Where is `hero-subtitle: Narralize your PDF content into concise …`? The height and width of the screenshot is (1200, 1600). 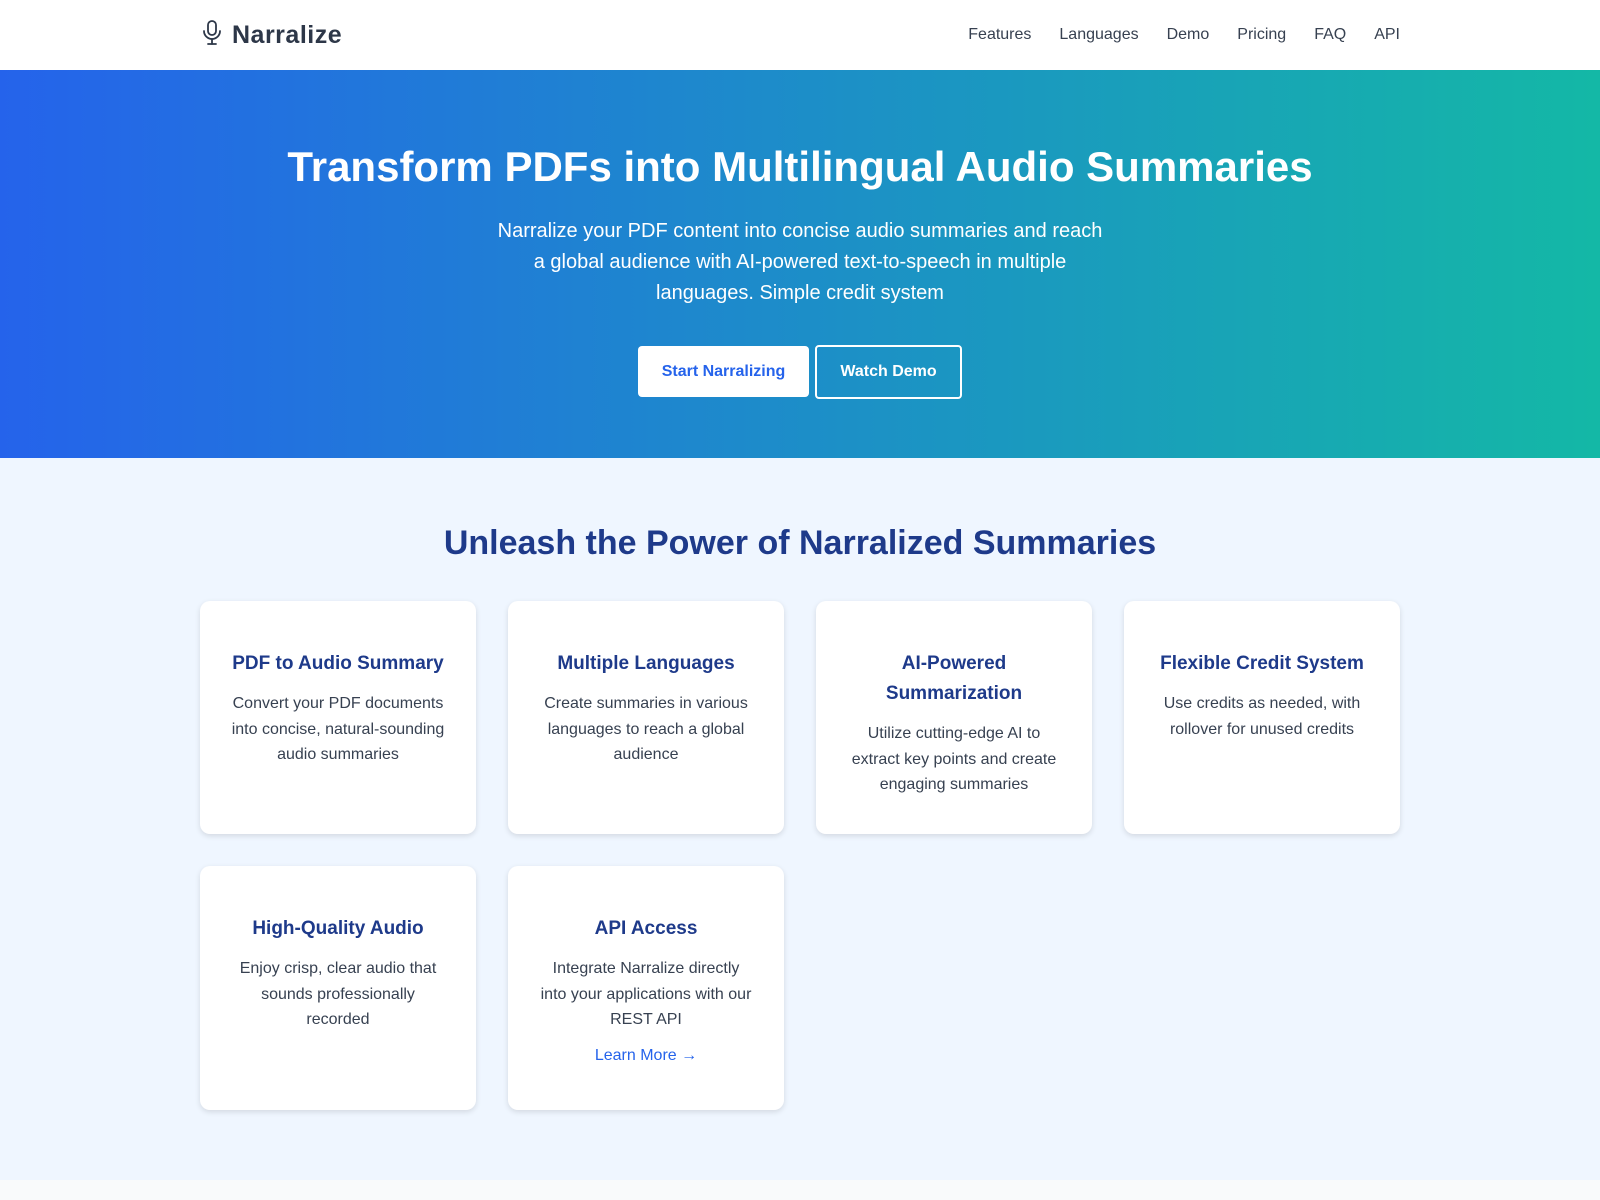 hero-subtitle: Narralize your PDF content into concise … is located at coordinates (800, 262).